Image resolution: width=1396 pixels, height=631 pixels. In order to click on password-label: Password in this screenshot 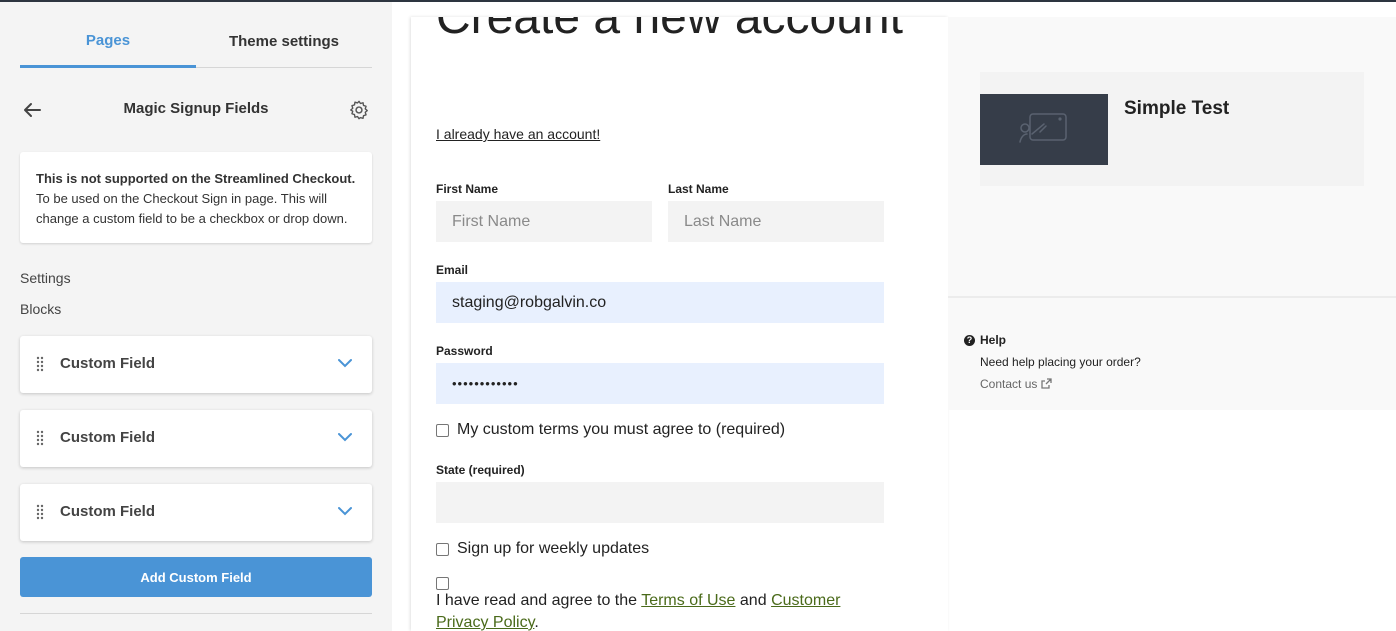, I will do `click(464, 351)`.